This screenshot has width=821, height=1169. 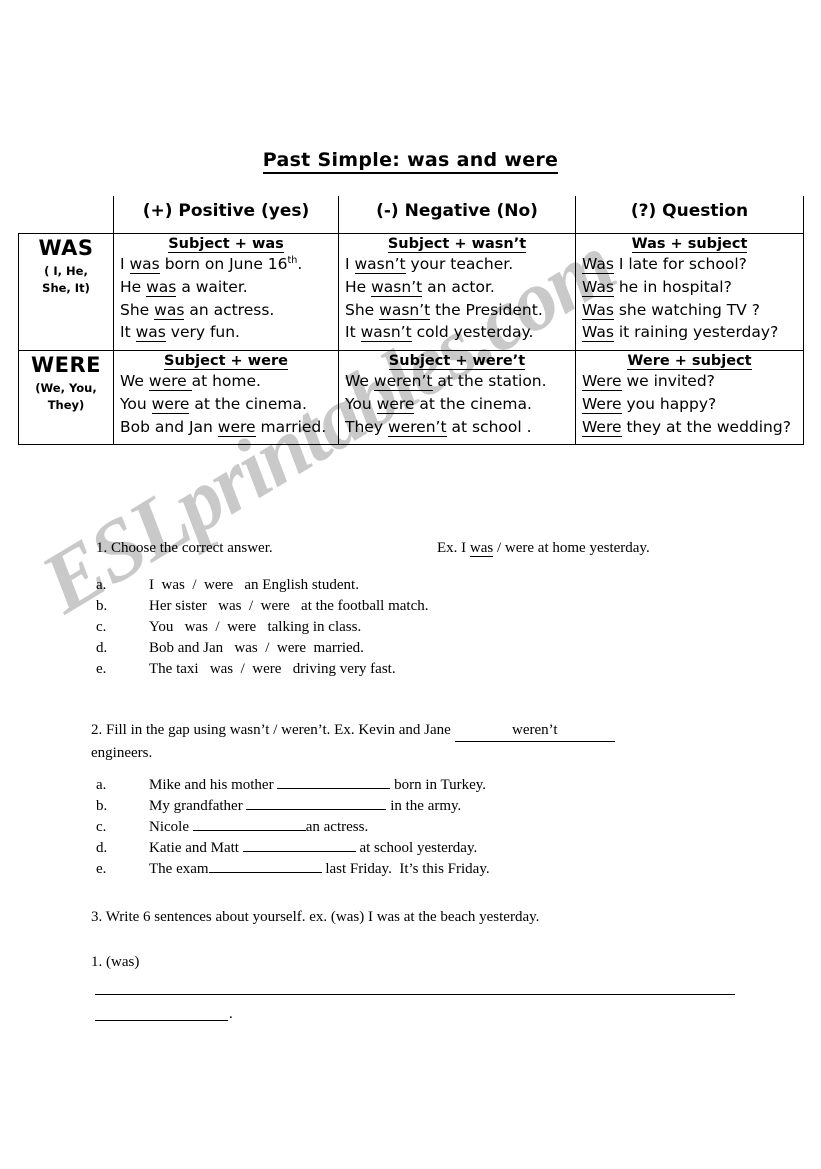 I want to click on table-header-positive: (+) Positive (yes), so click(x=226, y=215).